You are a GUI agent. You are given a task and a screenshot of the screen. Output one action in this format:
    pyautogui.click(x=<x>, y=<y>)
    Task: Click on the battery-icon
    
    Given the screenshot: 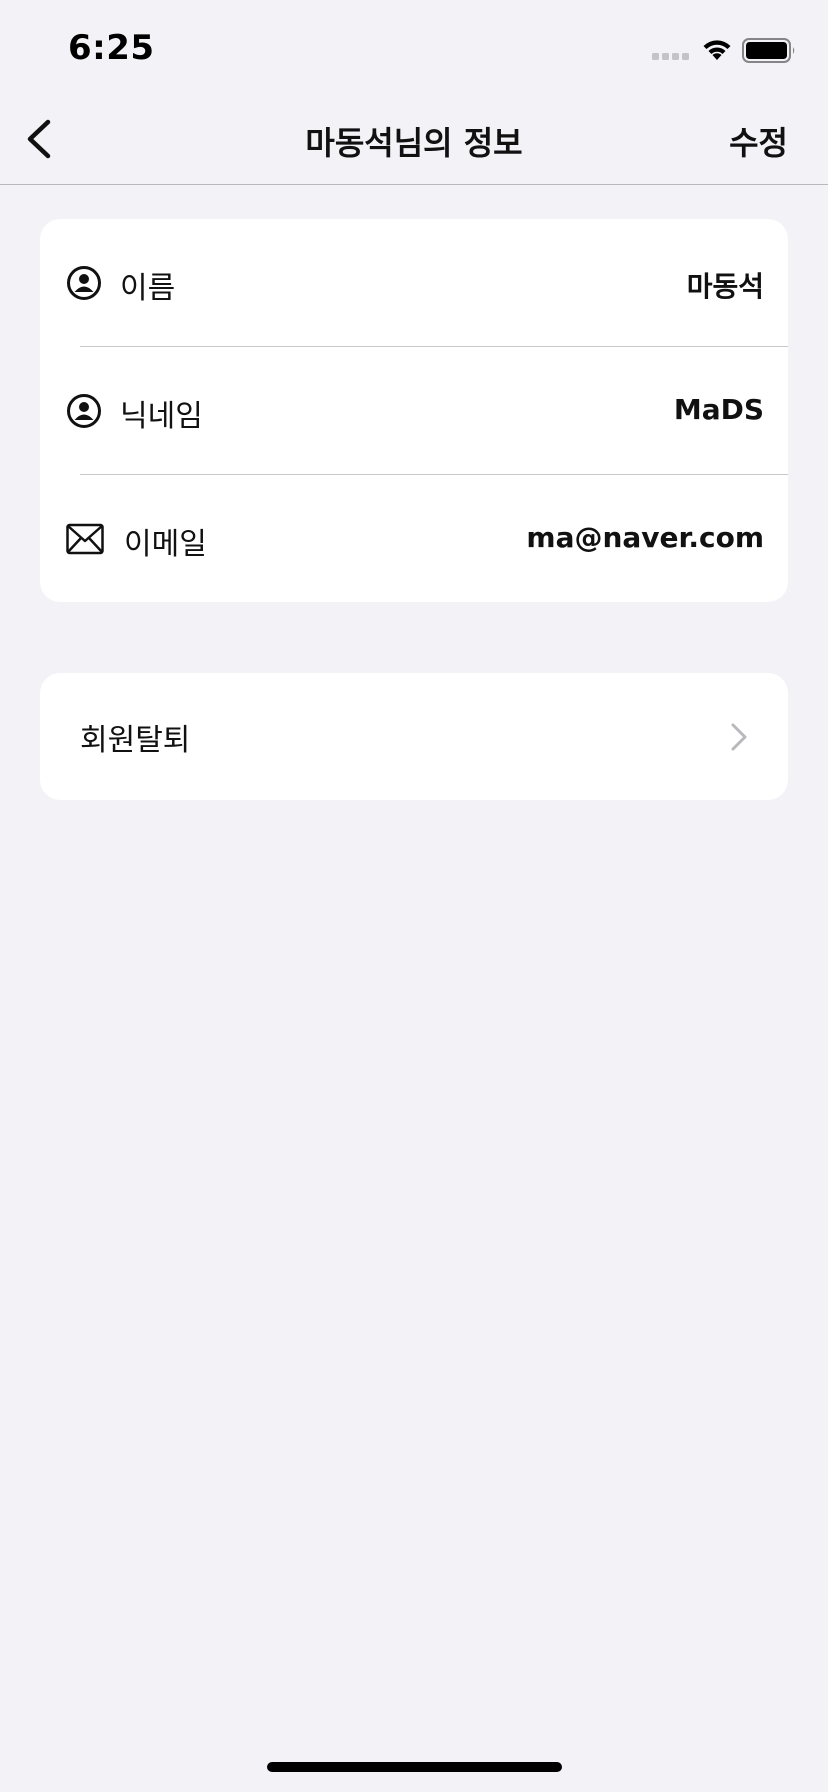 What is the action you would take?
    pyautogui.click(x=768, y=50)
    